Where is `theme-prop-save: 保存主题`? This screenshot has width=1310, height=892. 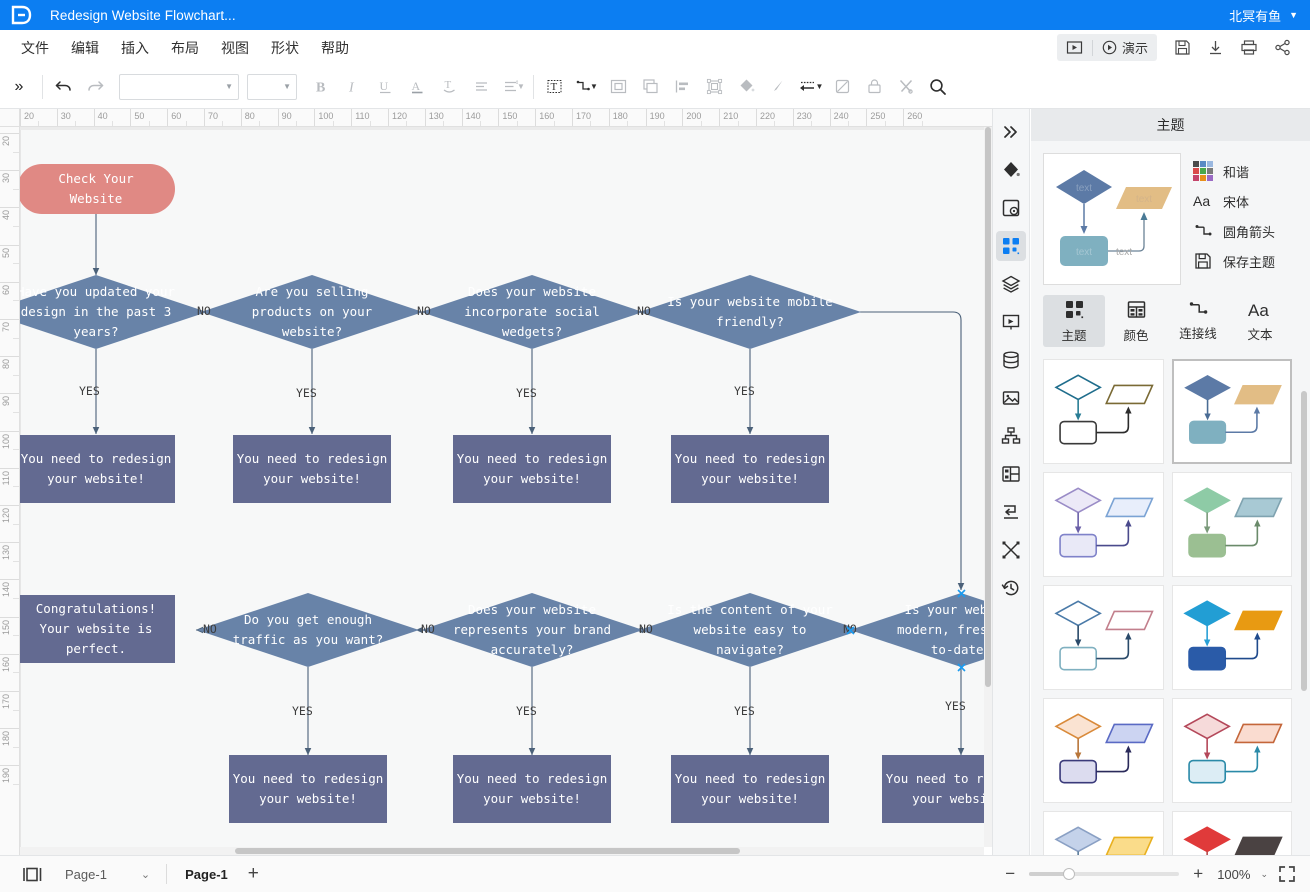 theme-prop-save: 保存主题 is located at coordinates (1234, 261).